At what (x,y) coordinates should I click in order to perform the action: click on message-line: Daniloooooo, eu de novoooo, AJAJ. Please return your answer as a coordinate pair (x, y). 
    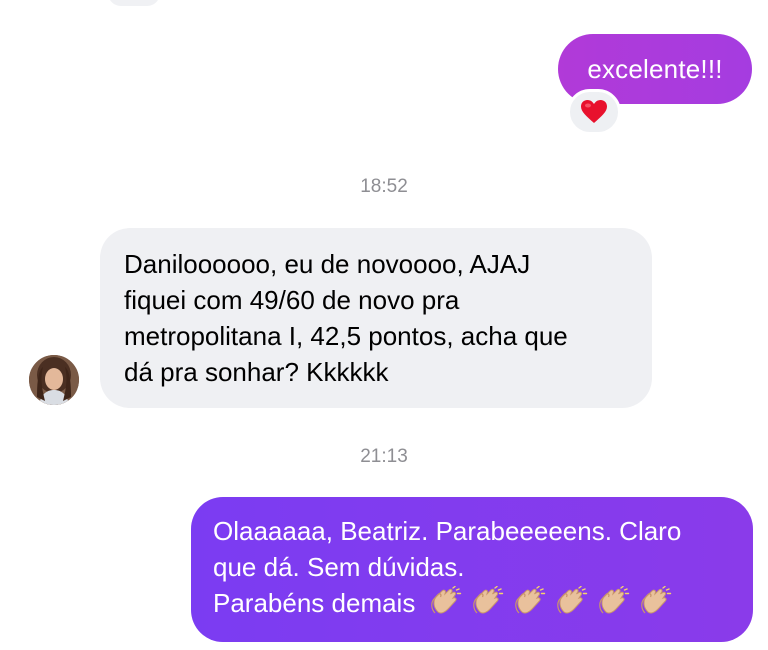
    Looking at the image, I should click on (327, 264).